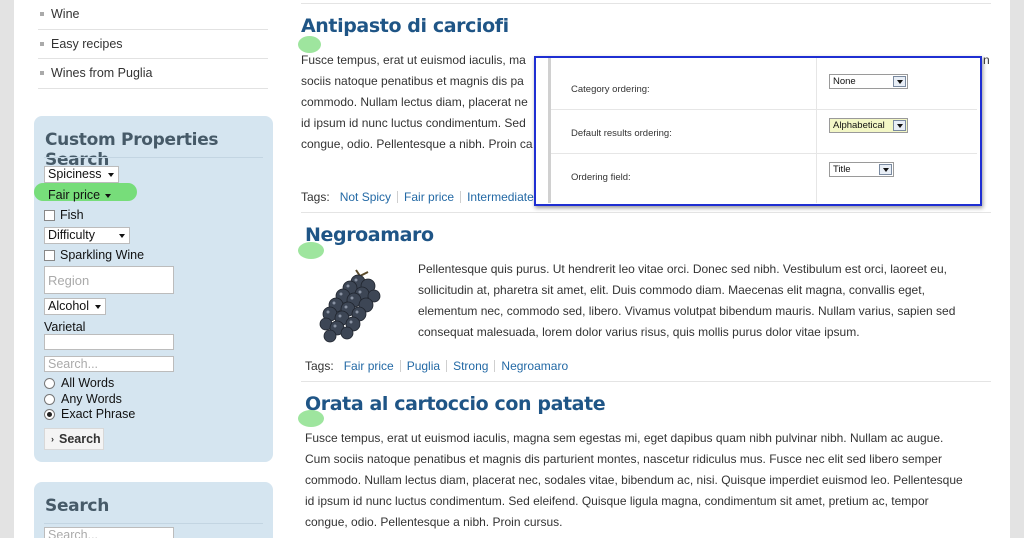 The width and height of the screenshot is (1024, 538). What do you see at coordinates (102, 255) in the screenshot?
I see `sparkling-wine-label: Sparkling Wine` at bounding box center [102, 255].